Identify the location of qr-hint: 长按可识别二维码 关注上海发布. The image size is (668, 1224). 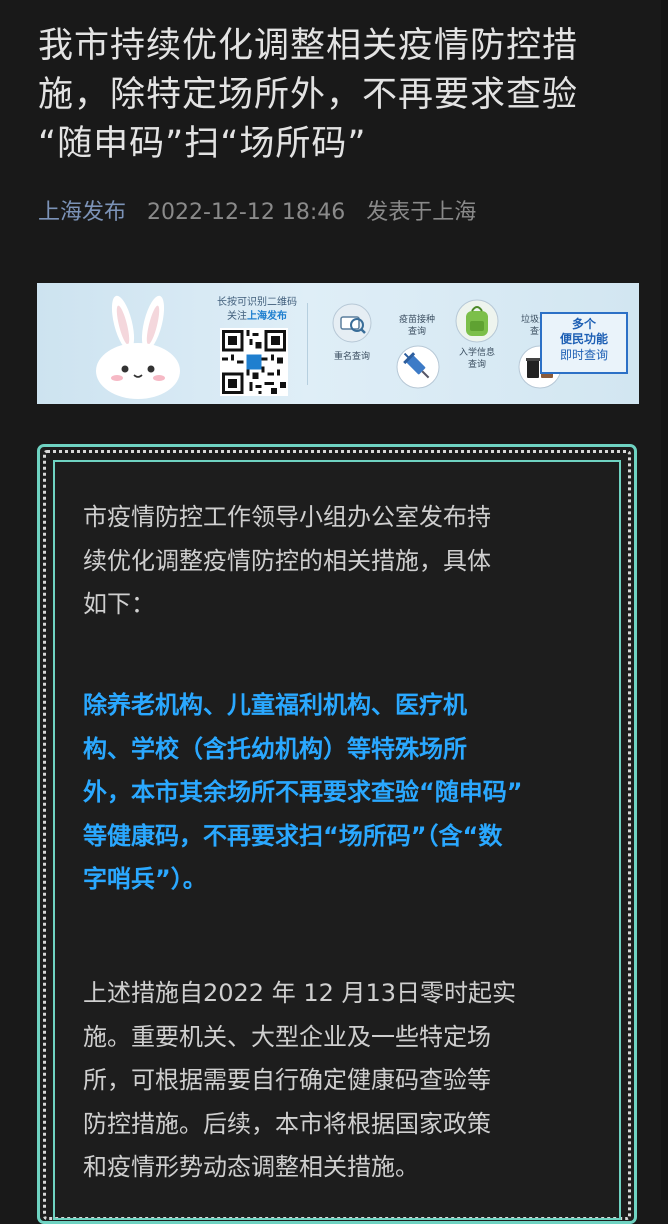
(257, 310).